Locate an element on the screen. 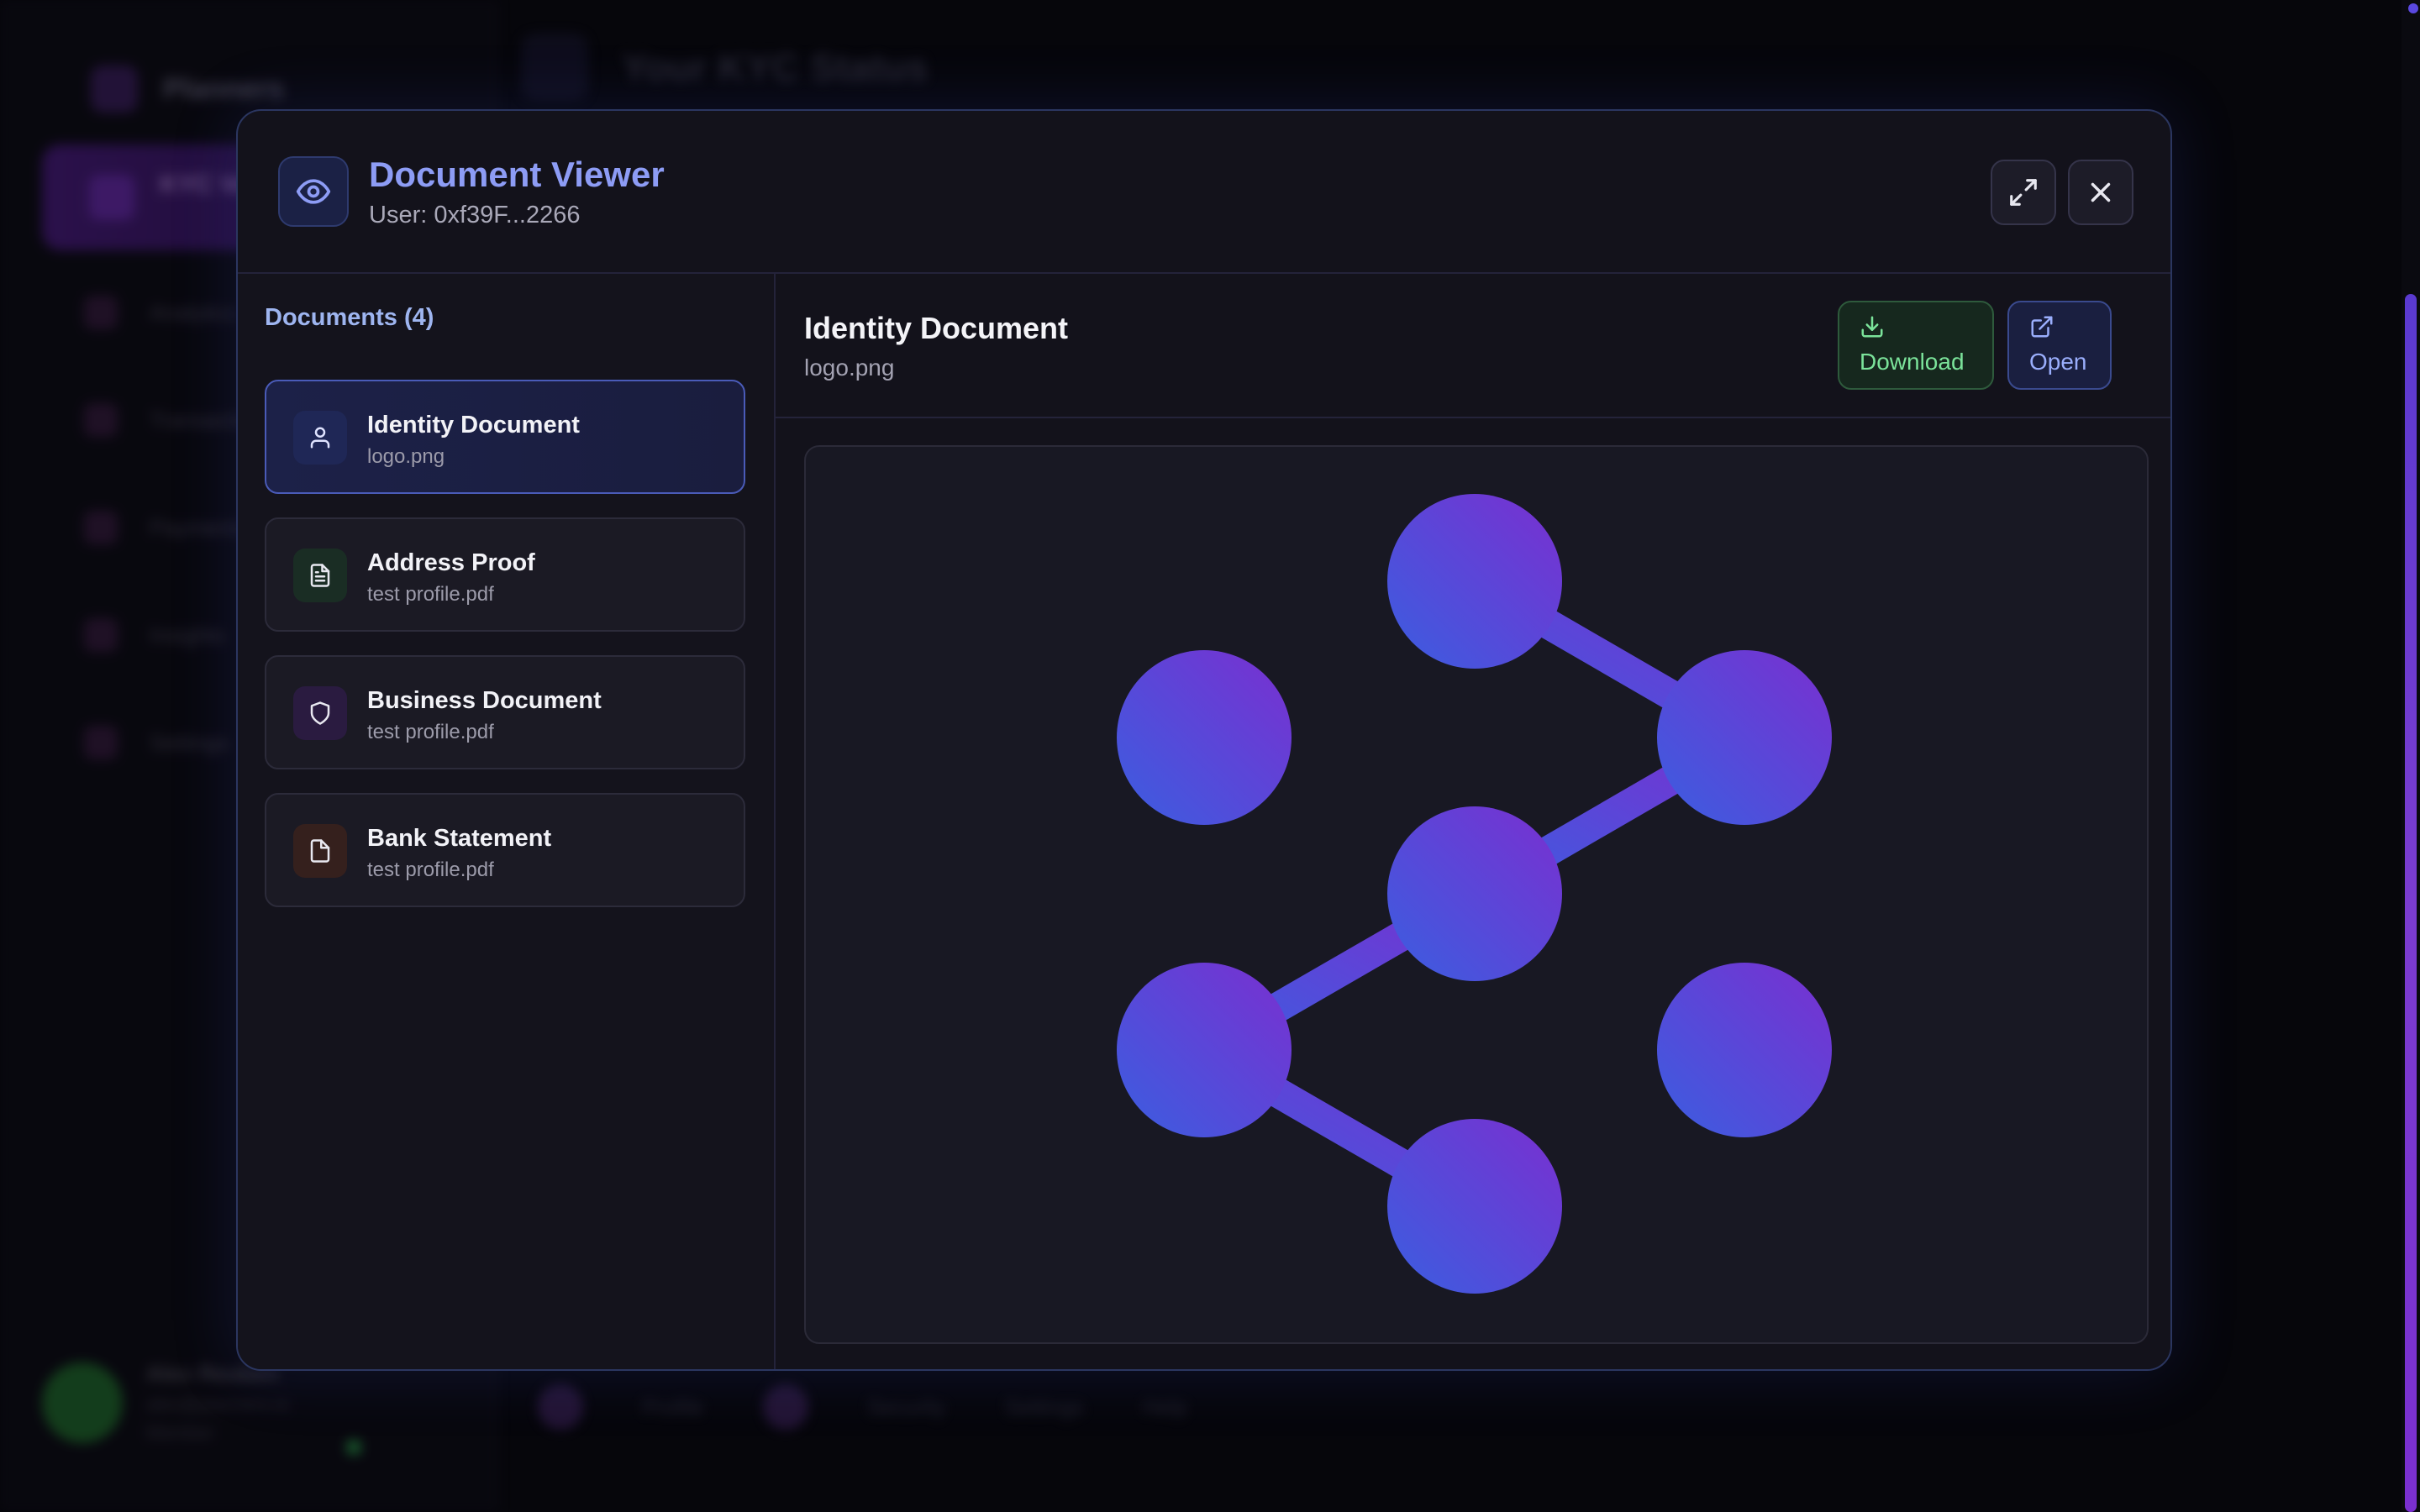  download-button: Download is located at coordinates (1916, 345).